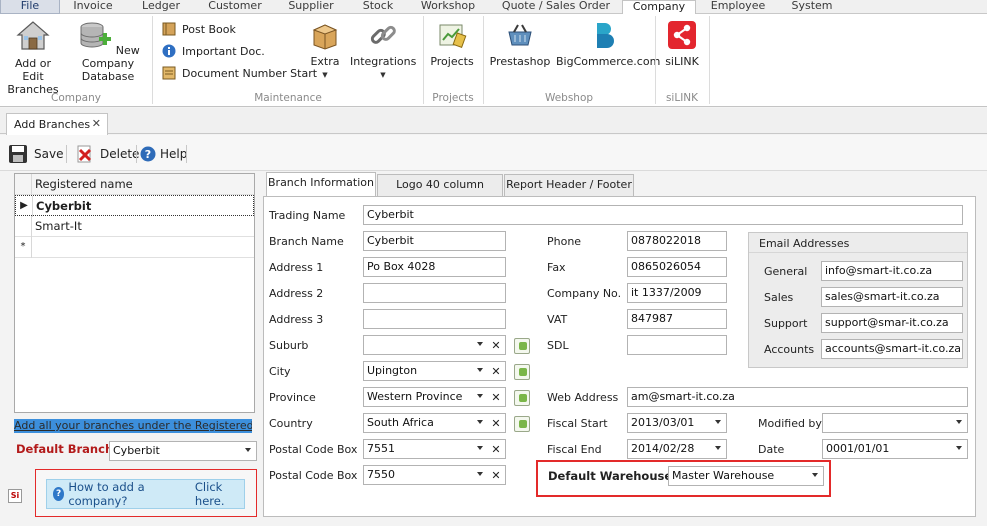 Image resolution: width=987 pixels, height=526 pixels. What do you see at coordinates (35, 154) in the screenshot?
I see `save-button: Save` at bounding box center [35, 154].